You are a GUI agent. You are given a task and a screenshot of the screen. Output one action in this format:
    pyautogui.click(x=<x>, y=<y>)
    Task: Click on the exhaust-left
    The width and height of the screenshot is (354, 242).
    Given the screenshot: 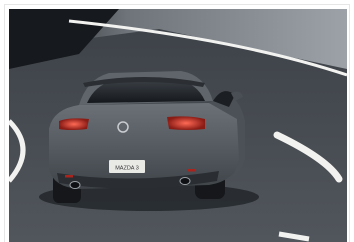 What is the action you would take?
    pyautogui.click(x=75, y=185)
    